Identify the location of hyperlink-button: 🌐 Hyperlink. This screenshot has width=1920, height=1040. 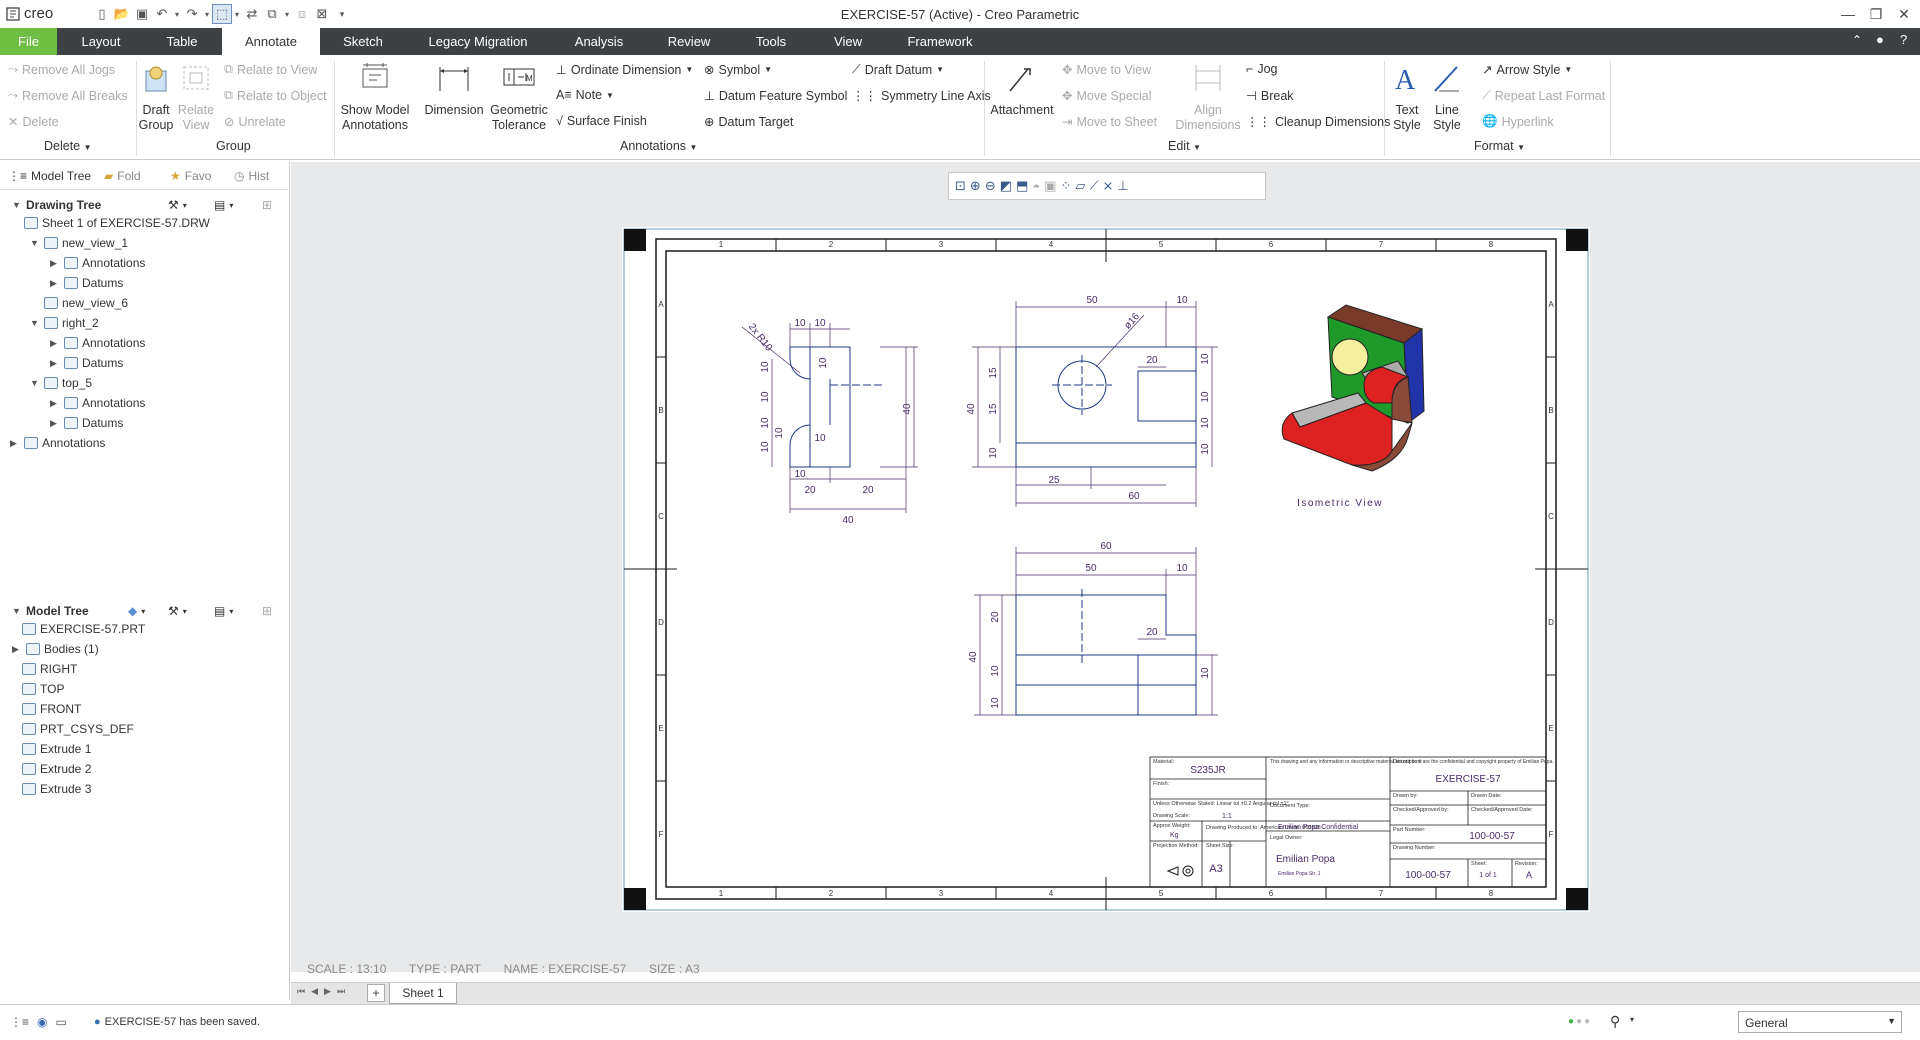
(1518, 121).